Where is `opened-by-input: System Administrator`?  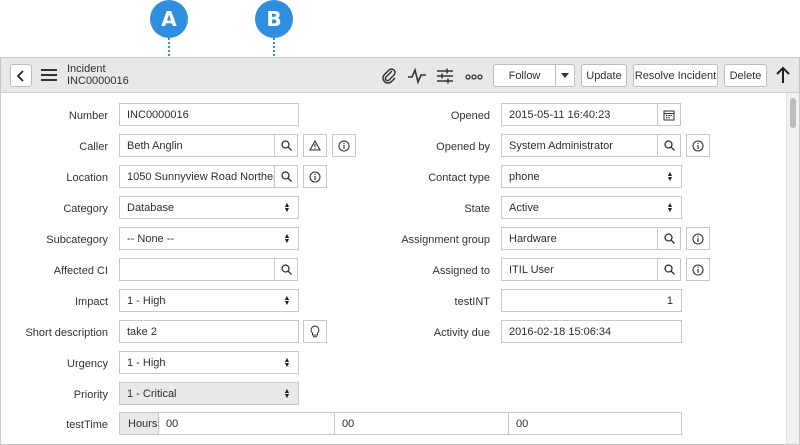
opened-by-input: System Administrator is located at coordinates (579, 145).